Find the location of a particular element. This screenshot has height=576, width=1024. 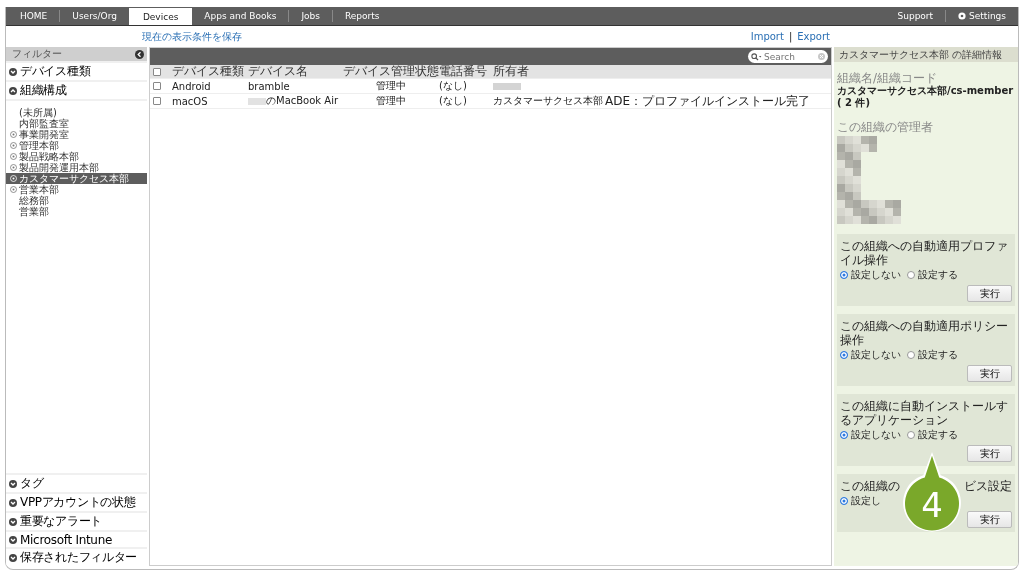

table-cell-text: Android is located at coordinates (192, 86).